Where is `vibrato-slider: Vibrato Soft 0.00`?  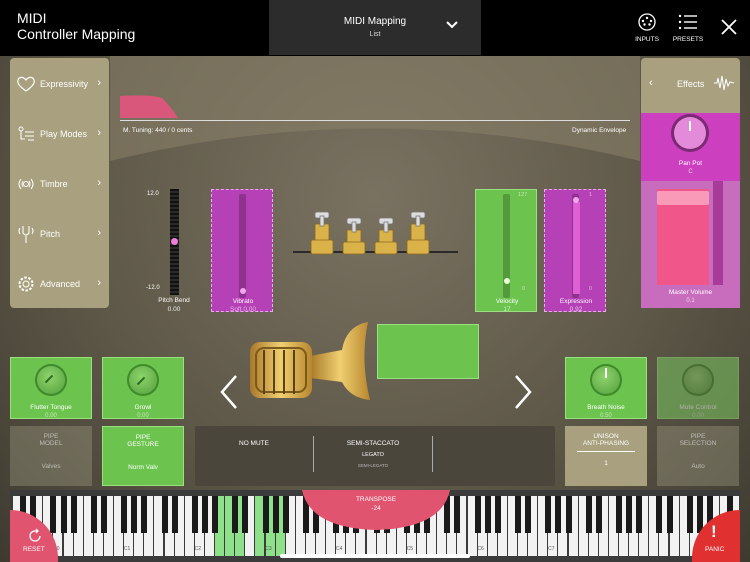 vibrato-slider: Vibrato Soft 0.00 is located at coordinates (242, 251).